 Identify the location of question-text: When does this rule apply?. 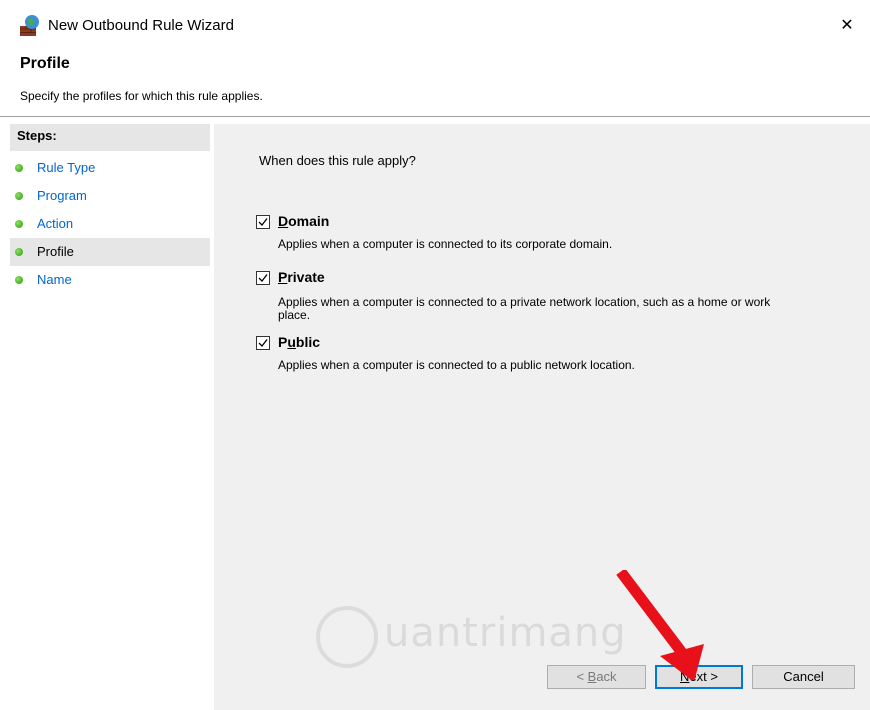
(337, 160).